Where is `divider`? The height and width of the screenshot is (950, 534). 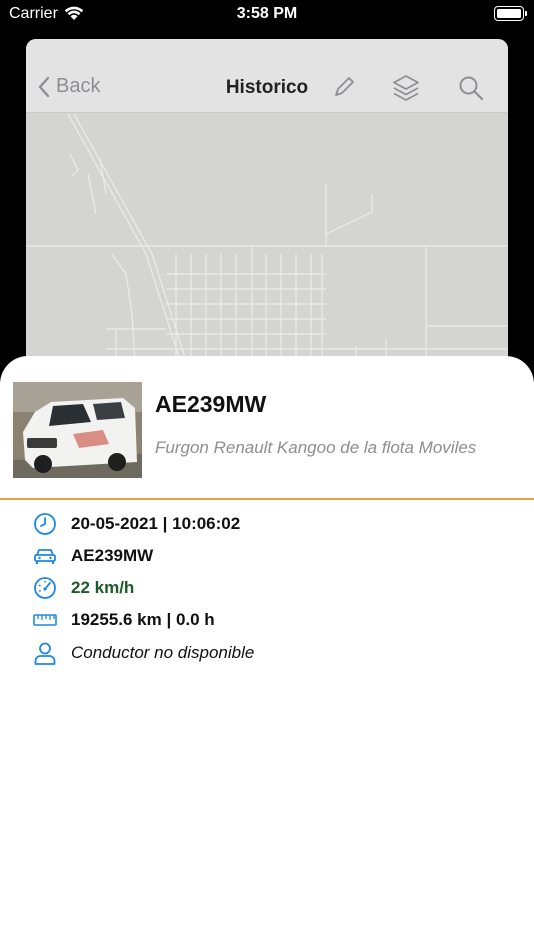 divider is located at coordinates (267, 499).